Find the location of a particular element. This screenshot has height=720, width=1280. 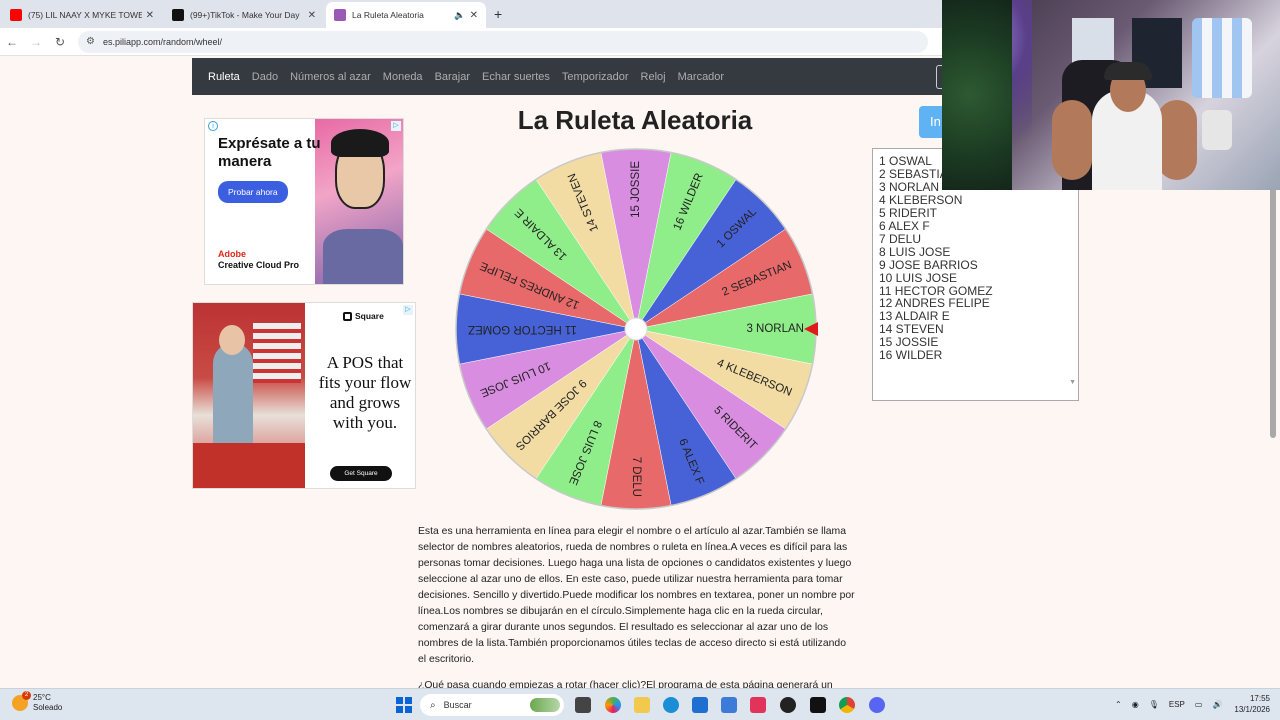

textarea-scroll-down-icon: ▼ is located at coordinates (1072, 383).